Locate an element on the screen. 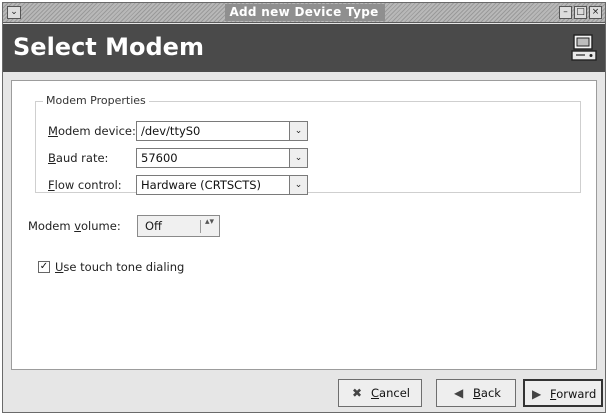  forward-button: ▶ Forward is located at coordinates (563, 393).